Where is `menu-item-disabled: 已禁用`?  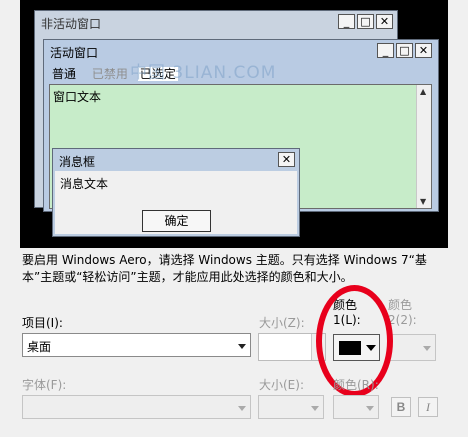
menu-item-disabled: 已禁用 is located at coordinates (110, 74).